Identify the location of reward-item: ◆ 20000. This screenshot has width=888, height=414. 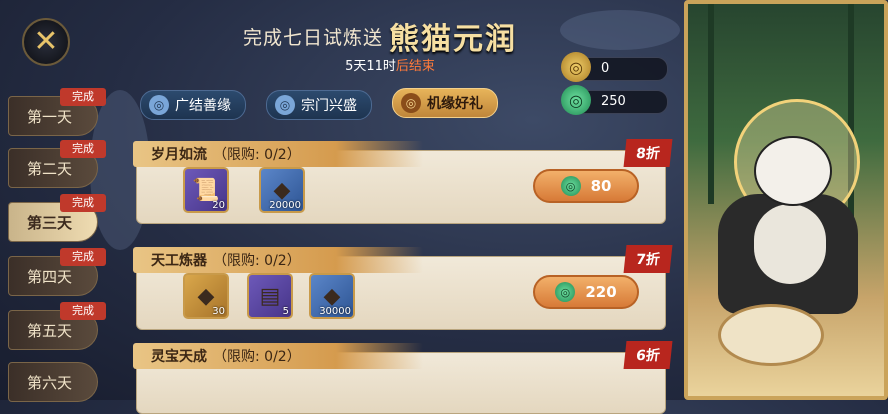
(282, 190).